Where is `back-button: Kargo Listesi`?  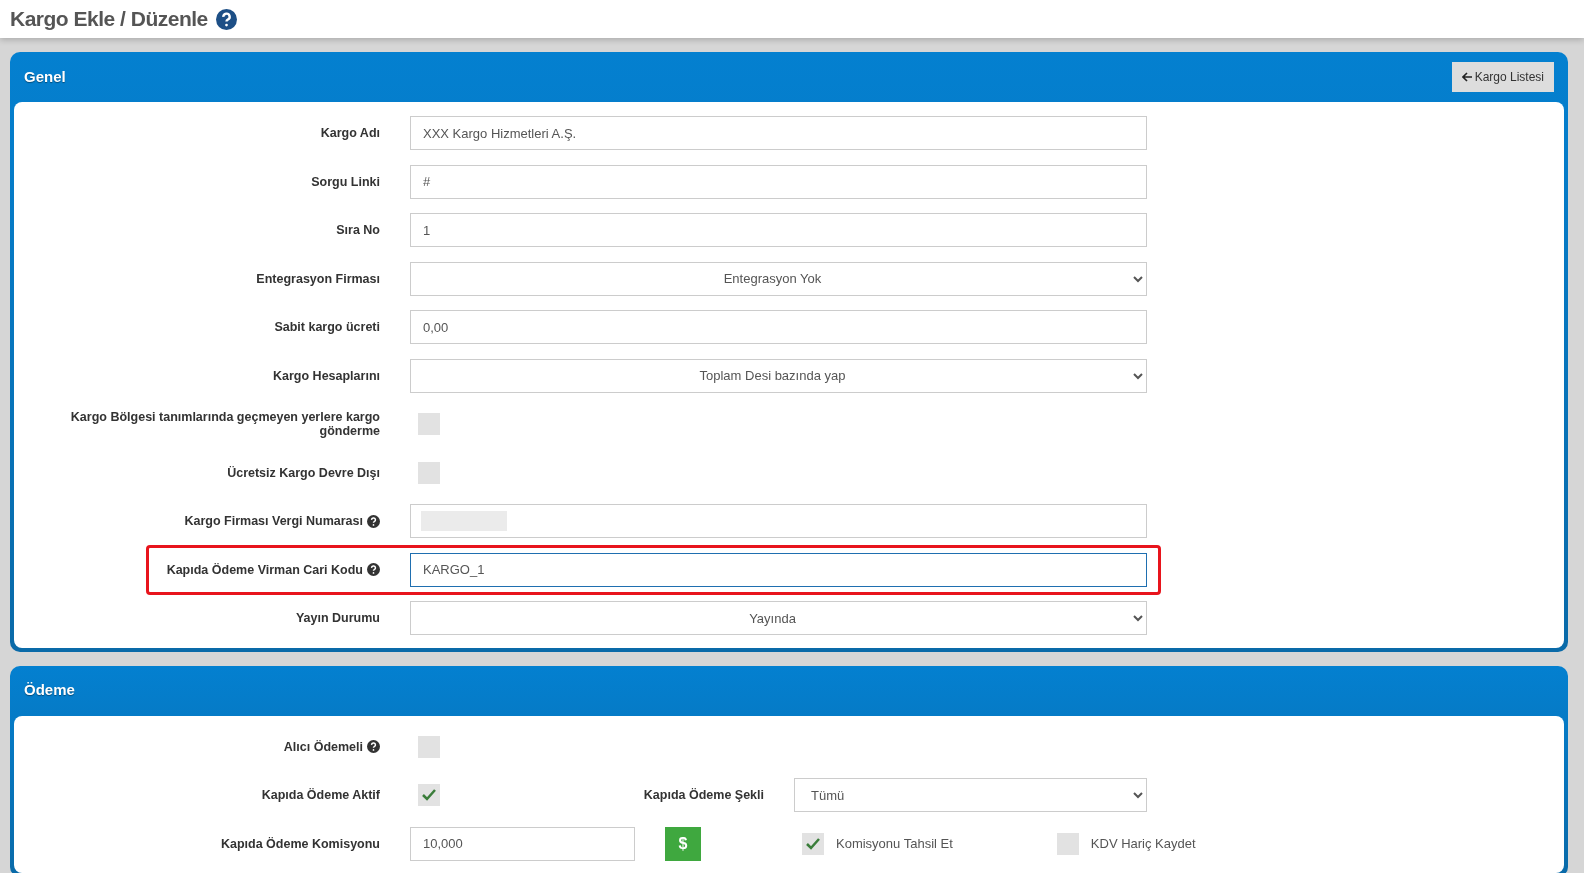
back-button: Kargo Listesi is located at coordinates (1502, 77).